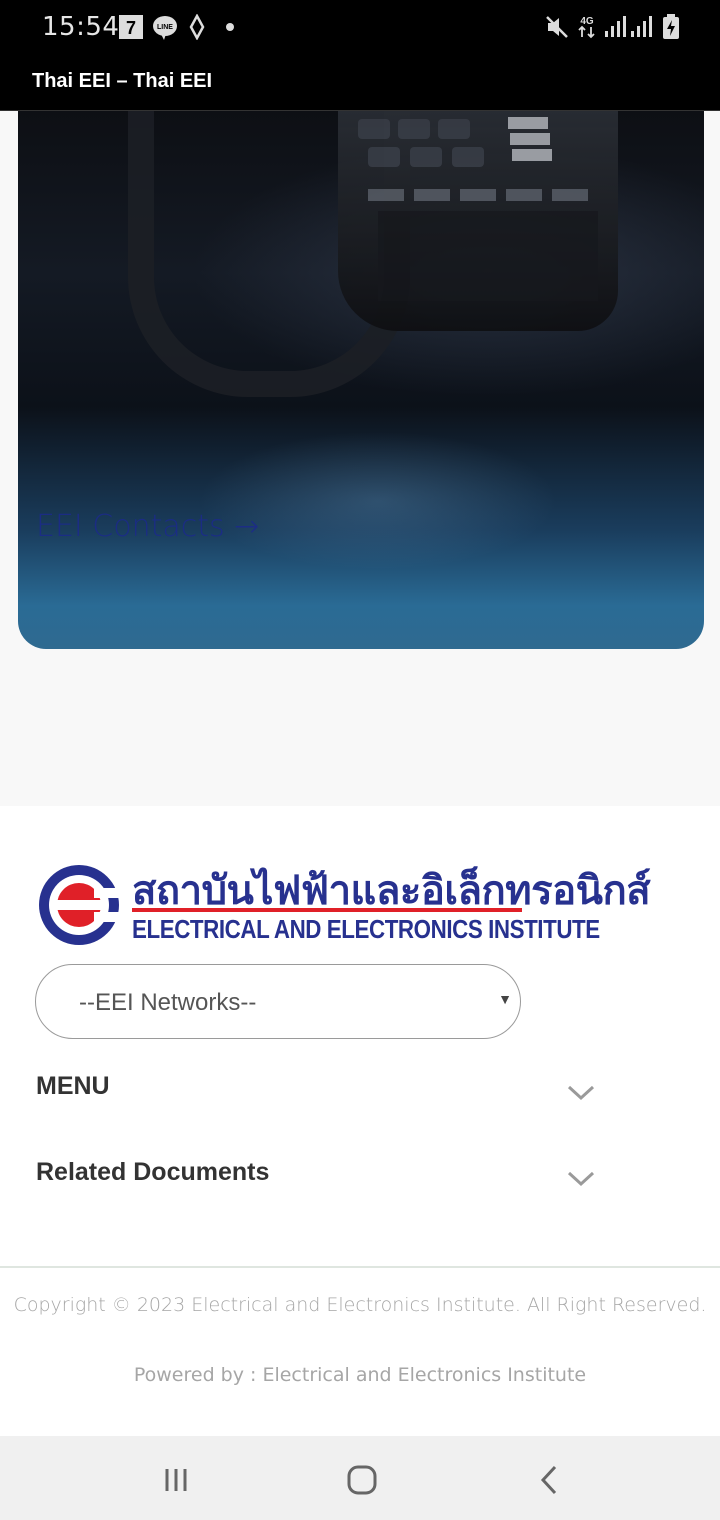 Image resolution: width=720 pixels, height=1520 pixels. I want to click on system-nav-bar, so click(360, 1478).